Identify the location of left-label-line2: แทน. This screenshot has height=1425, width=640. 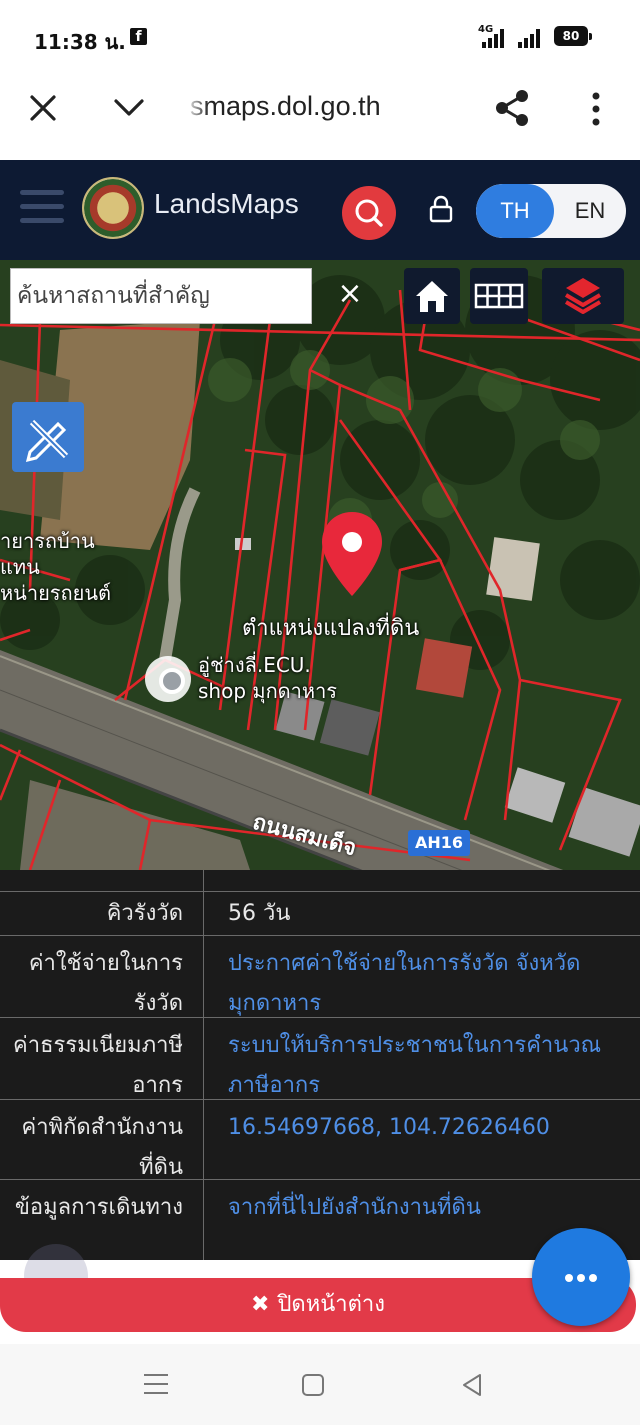
(20, 567).